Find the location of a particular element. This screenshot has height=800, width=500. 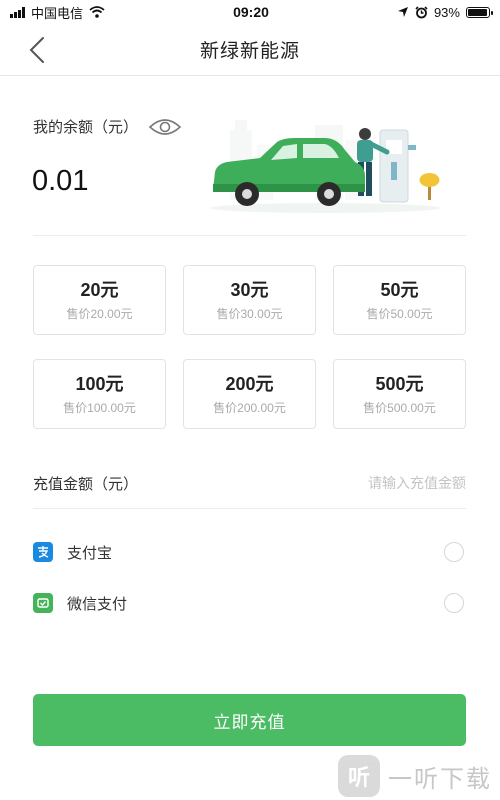

status-time: 09:20 is located at coordinates (251, 12).